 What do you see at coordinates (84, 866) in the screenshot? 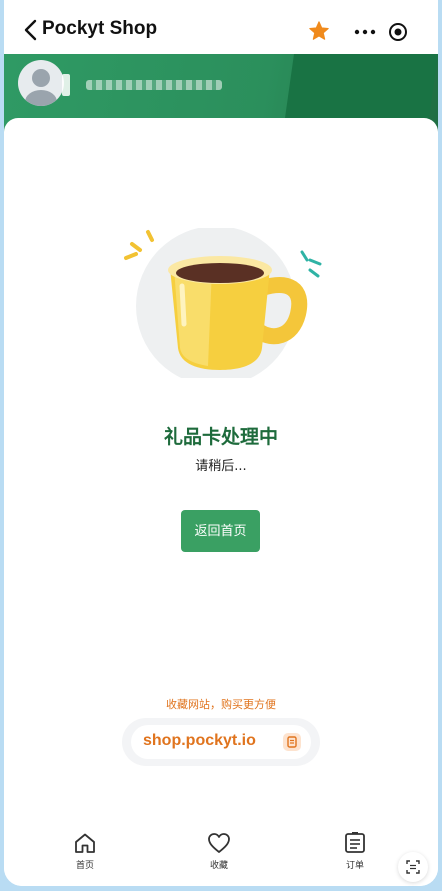
I see `tab-label: 首页` at bounding box center [84, 866].